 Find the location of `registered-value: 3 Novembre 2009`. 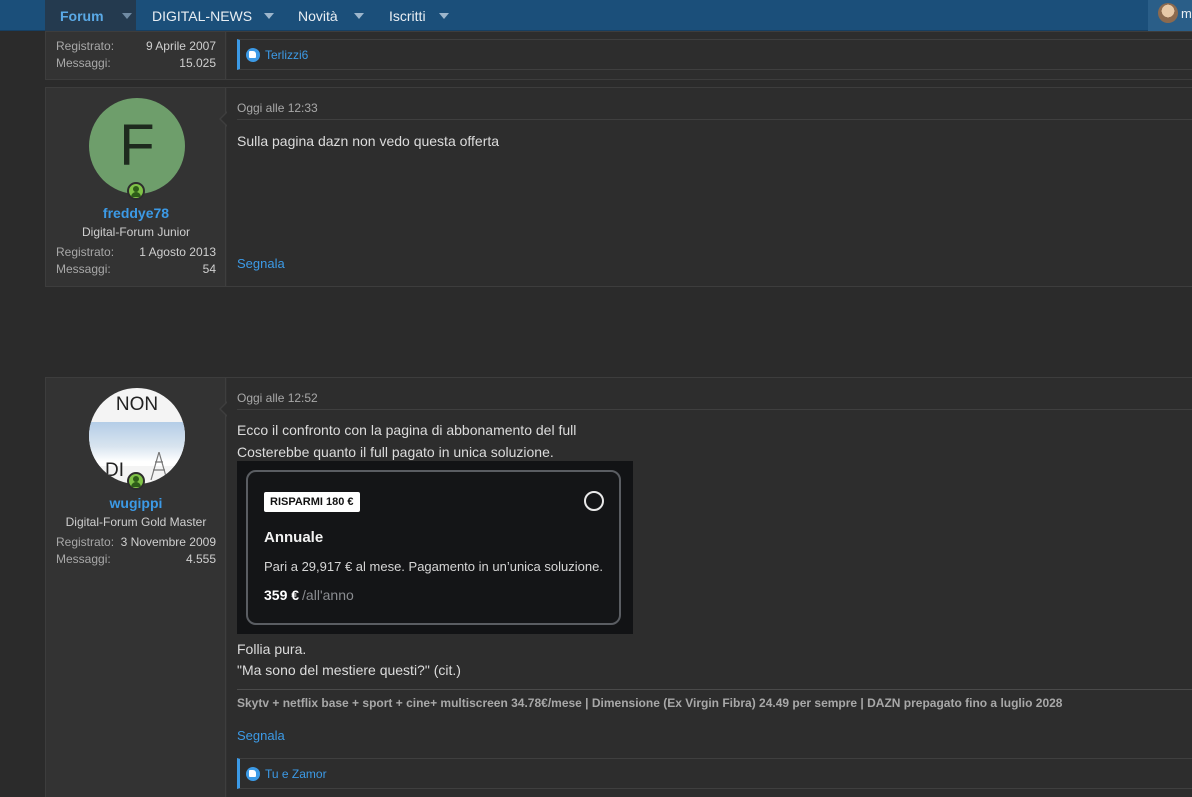

registered-value: 3 Novembre 2009 is located at coordinates (168, 542).